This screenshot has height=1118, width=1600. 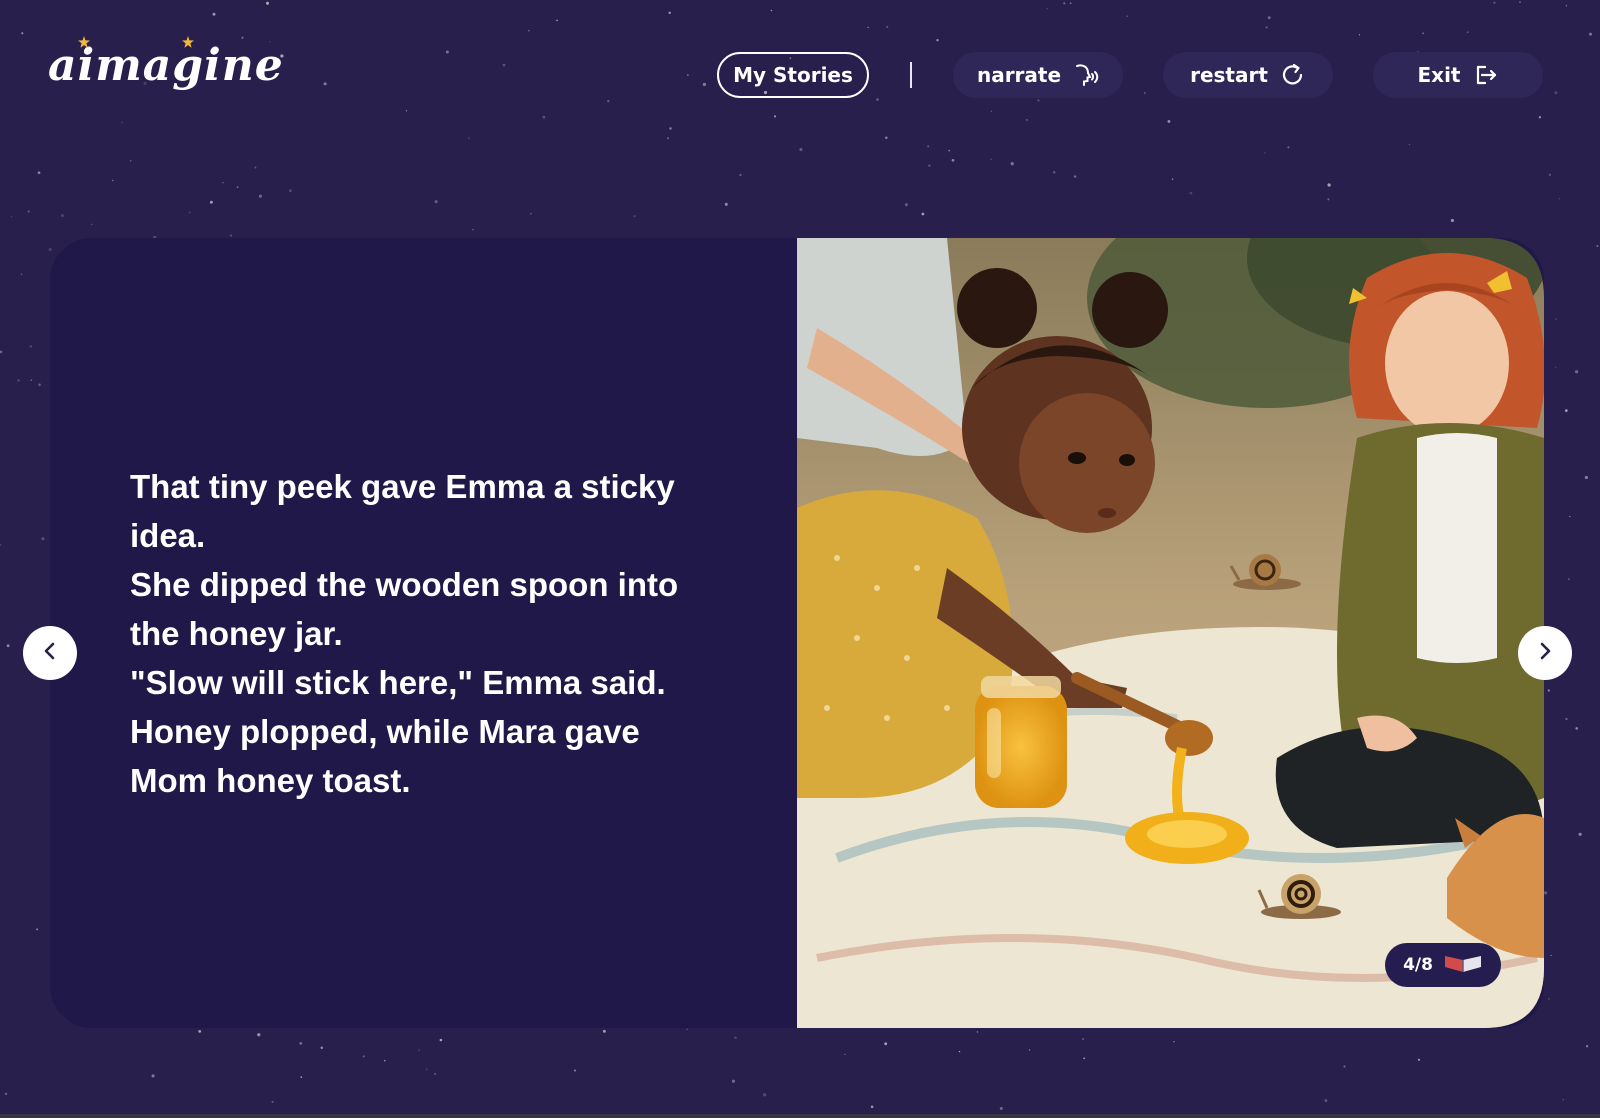 I want to click on restart-label: restart, so click(x=1229, y=75).